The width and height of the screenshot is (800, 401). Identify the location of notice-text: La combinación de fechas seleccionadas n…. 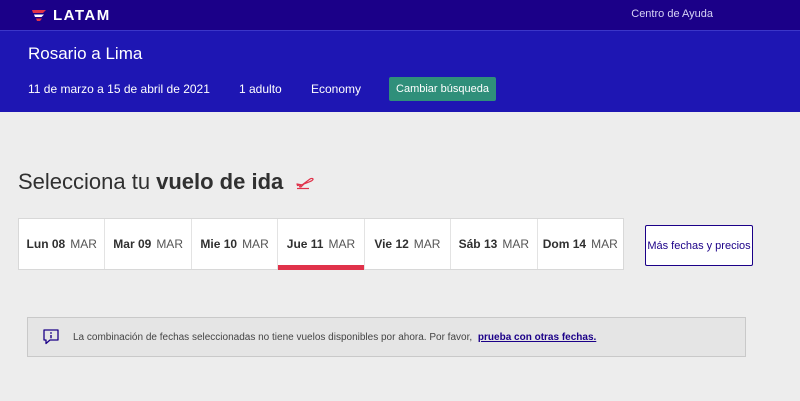
(273, 337).